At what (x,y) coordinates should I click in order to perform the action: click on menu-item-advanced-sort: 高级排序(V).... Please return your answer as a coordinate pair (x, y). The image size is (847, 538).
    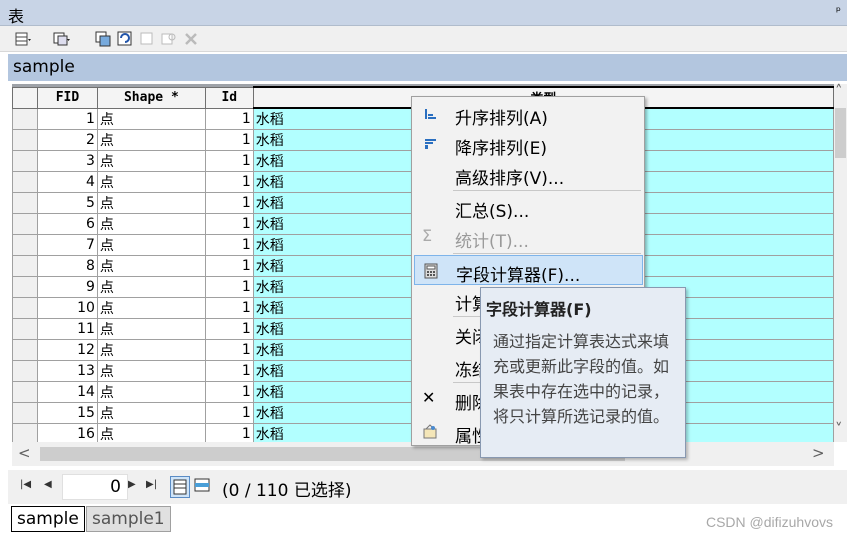
    Looking at the image, I should click on (528, 174).